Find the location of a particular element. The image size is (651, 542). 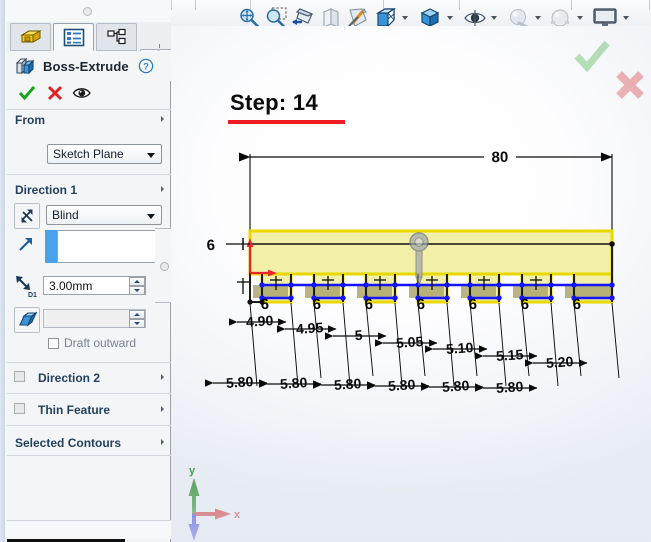

reverse-direction-icon is located at coordinates (27, 216).